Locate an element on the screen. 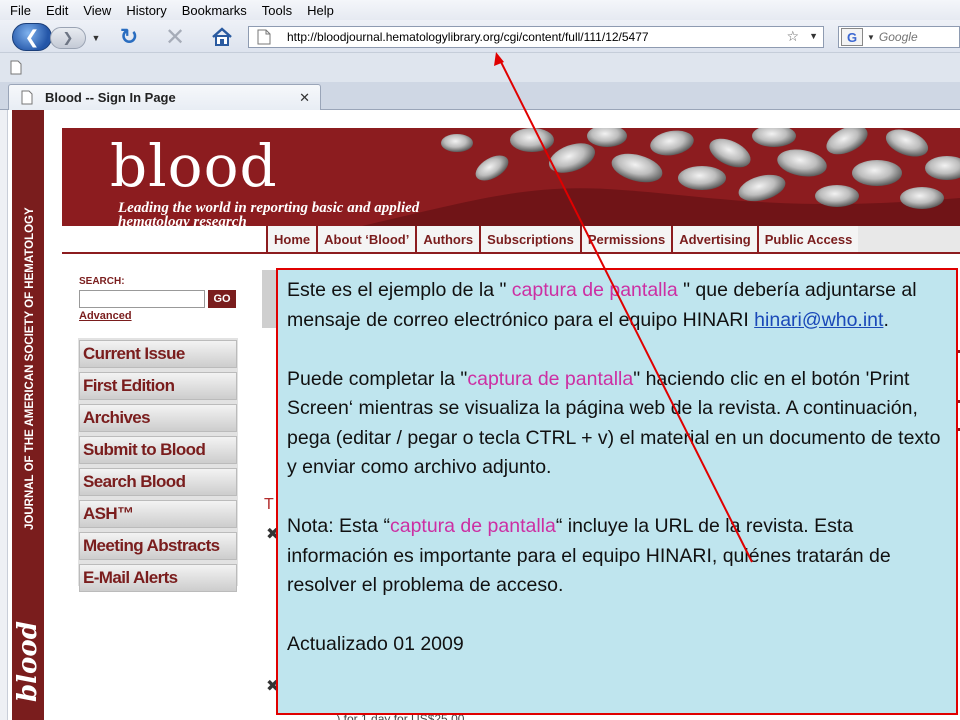  svg-text: blood is located at coordinates (28, 661).